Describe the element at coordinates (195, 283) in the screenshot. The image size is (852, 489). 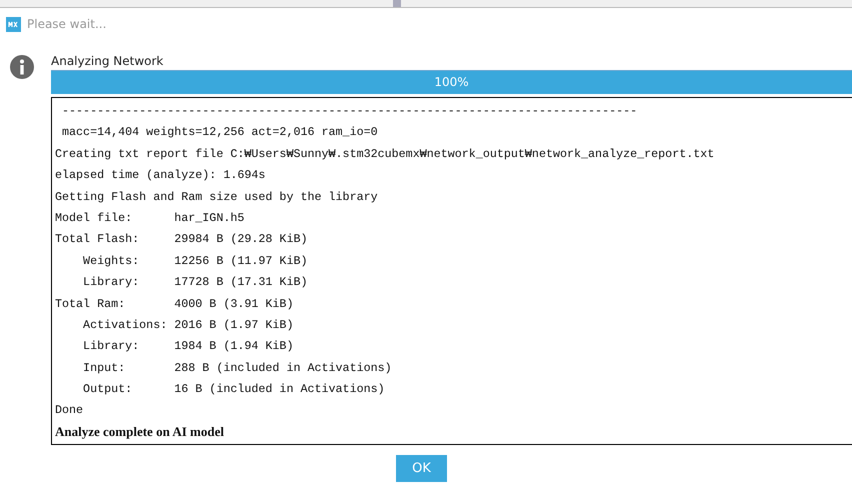
I see `log-line: Library: 17728 B (17.31 KiB)` at that location.